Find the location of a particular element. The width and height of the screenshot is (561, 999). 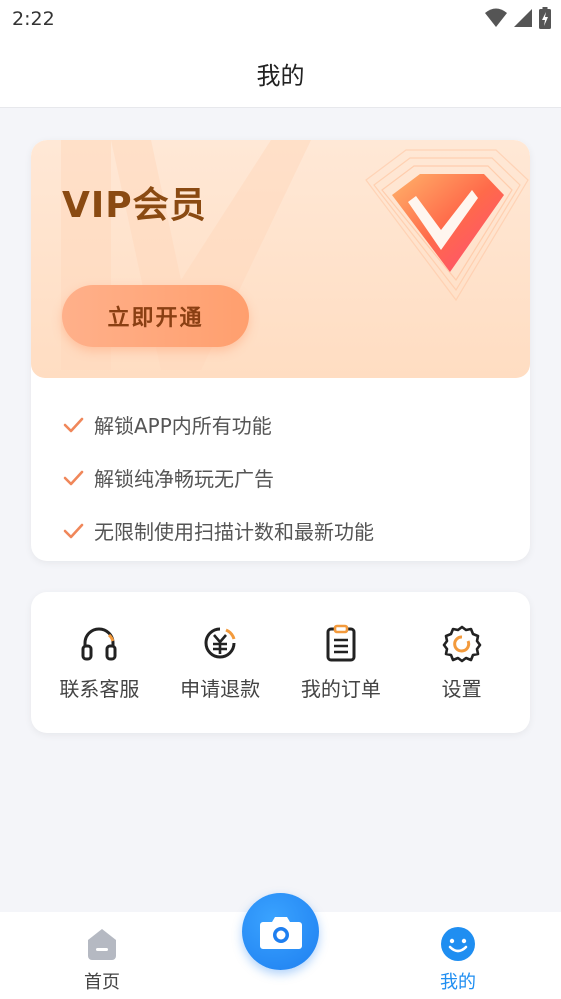

vip-title: VIP会员 is located at coordinates (134, 205).